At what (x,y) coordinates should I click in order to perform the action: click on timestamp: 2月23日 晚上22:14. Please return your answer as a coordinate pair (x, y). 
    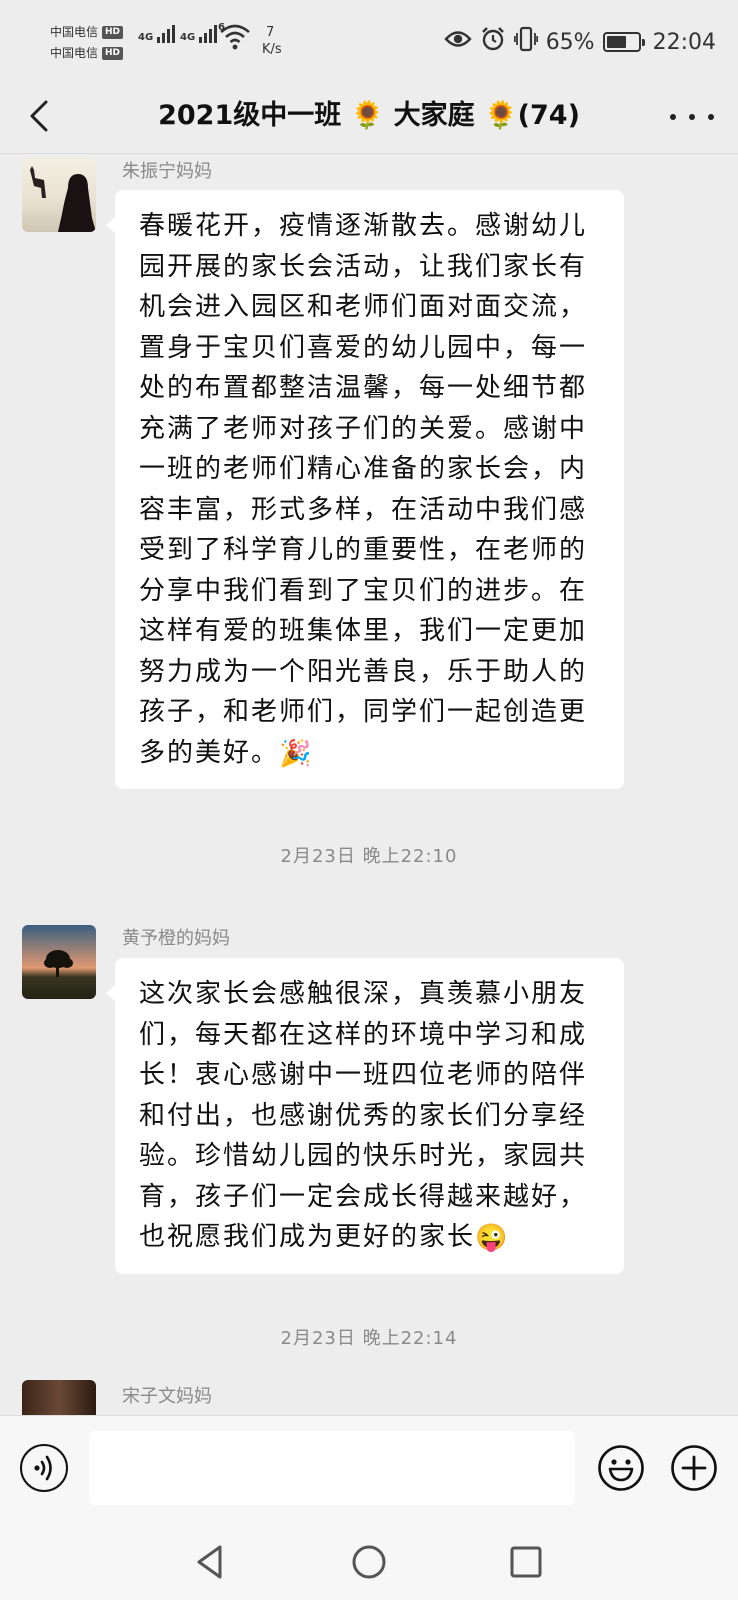
    Looking at the image, I should click on (369, 1338).